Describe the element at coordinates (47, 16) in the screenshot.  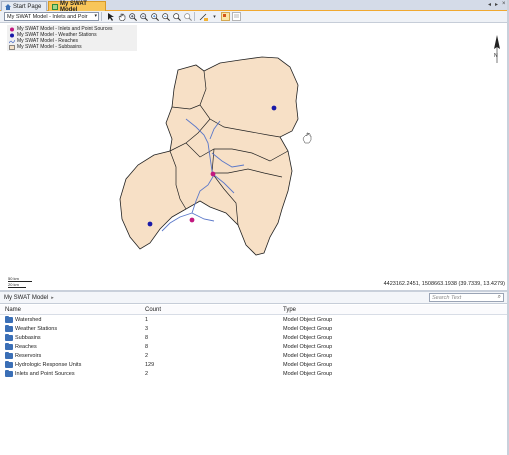
I see `layer-dropdown-value: My SWAT Model - Inlets and Poir` at that location.